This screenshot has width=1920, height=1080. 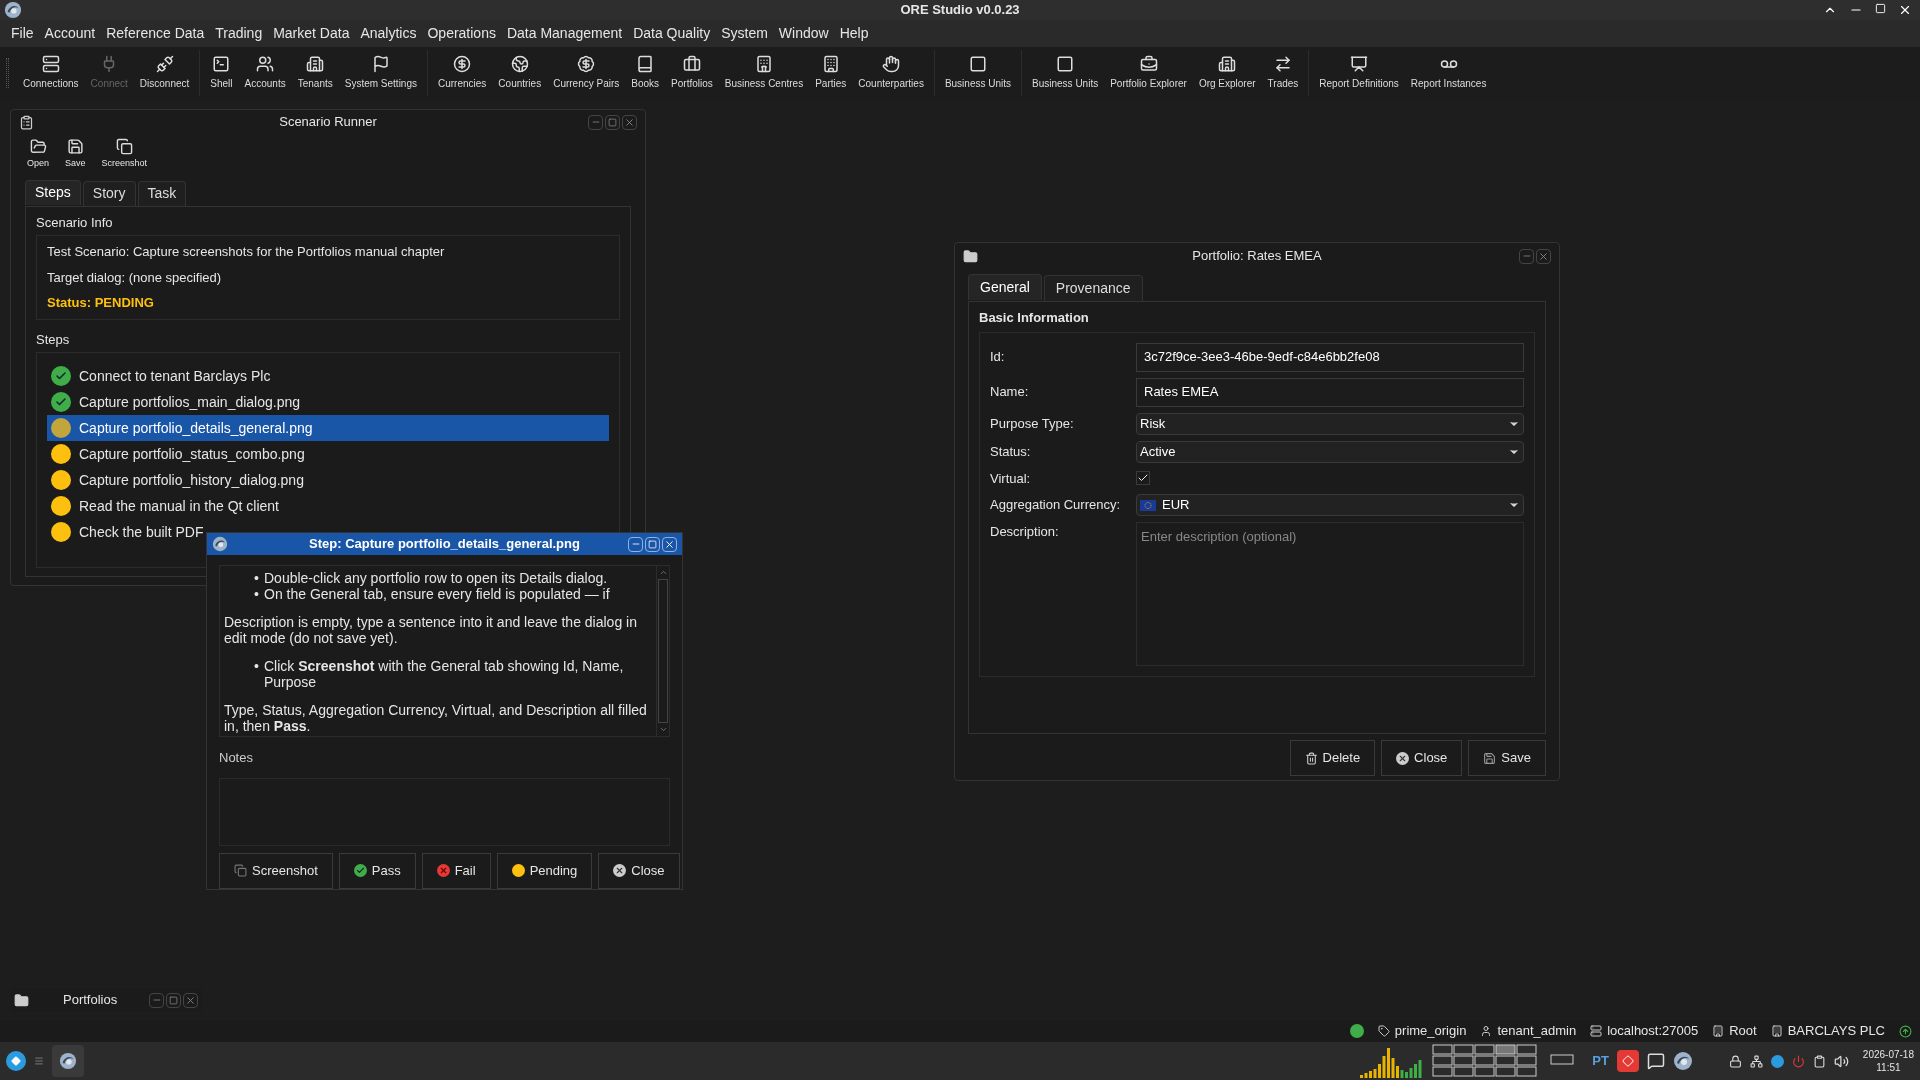 I want to click on field-label: Virtual:, so click(x=1011, y=478).